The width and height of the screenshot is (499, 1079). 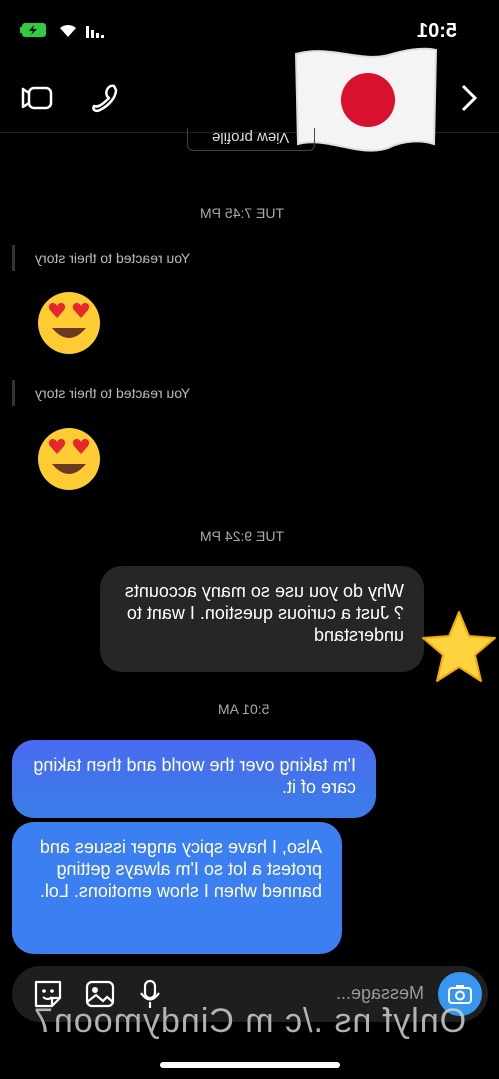 I want to click on timestamp-text: 5:01 AM, so click(x=244, y=709).